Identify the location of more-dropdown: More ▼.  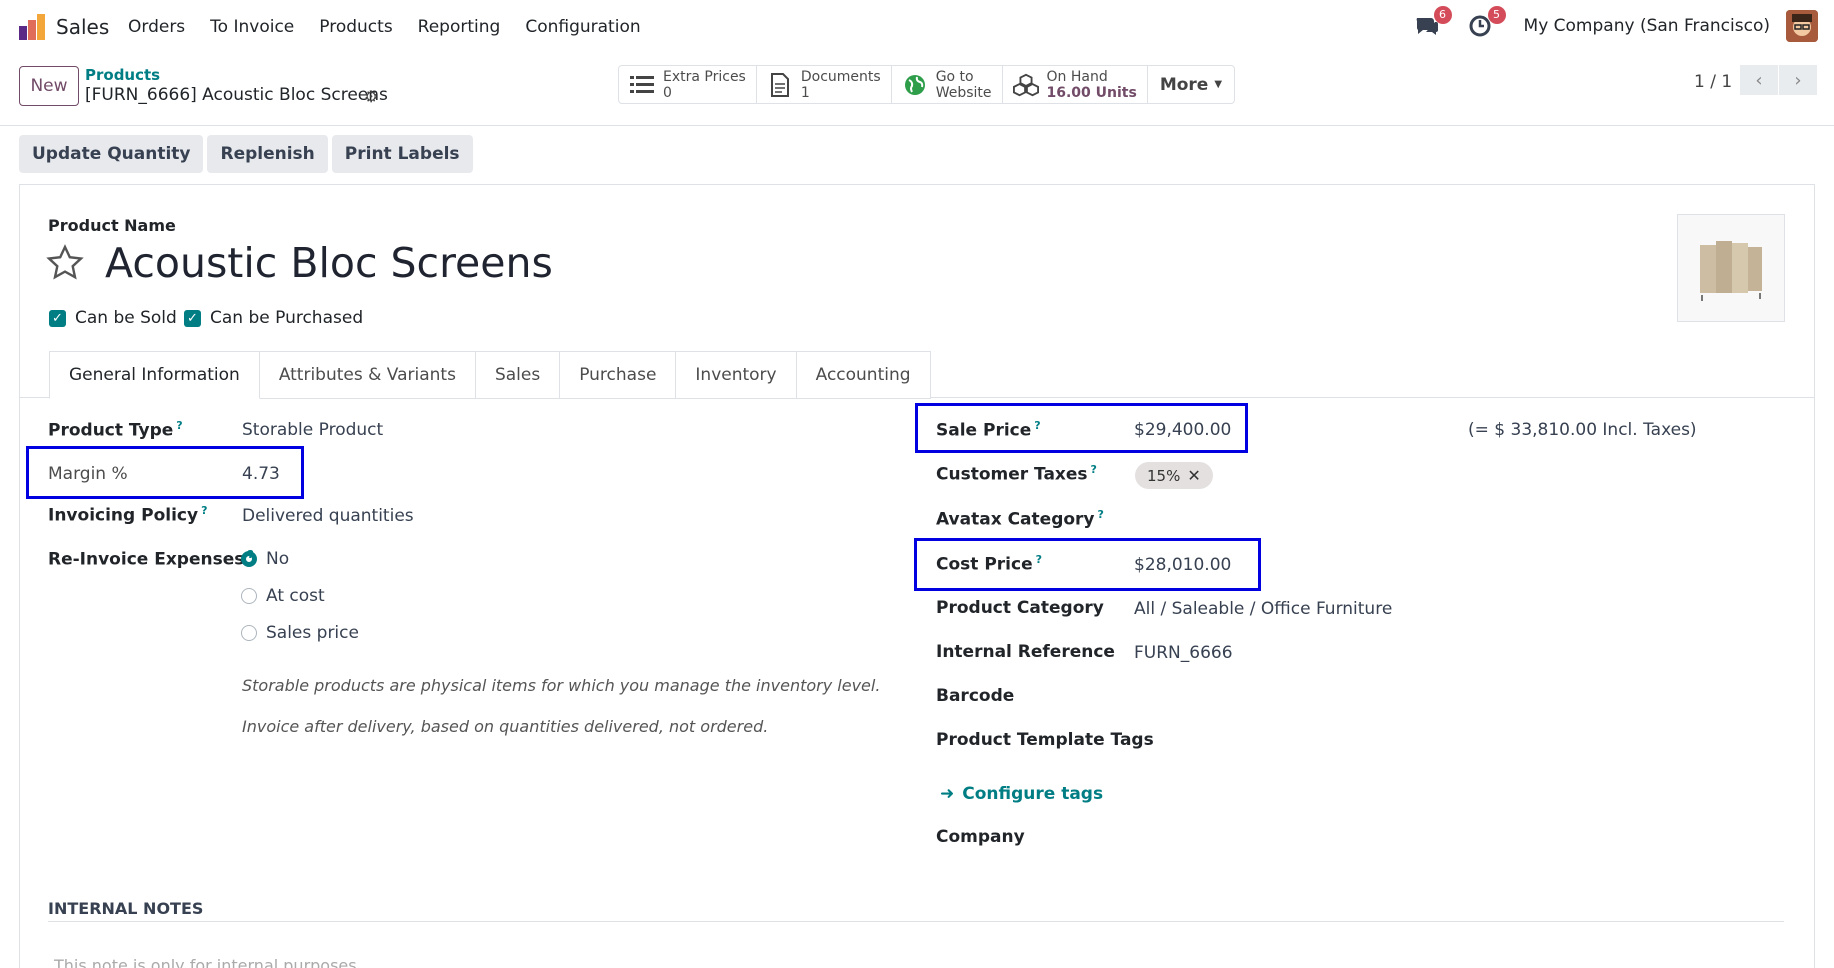
(1191, 84).